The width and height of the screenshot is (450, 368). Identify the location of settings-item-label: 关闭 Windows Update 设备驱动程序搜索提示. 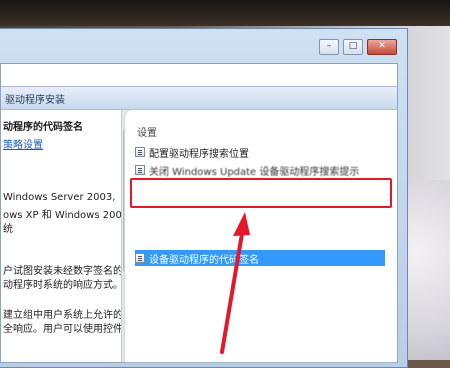
(254, 172).